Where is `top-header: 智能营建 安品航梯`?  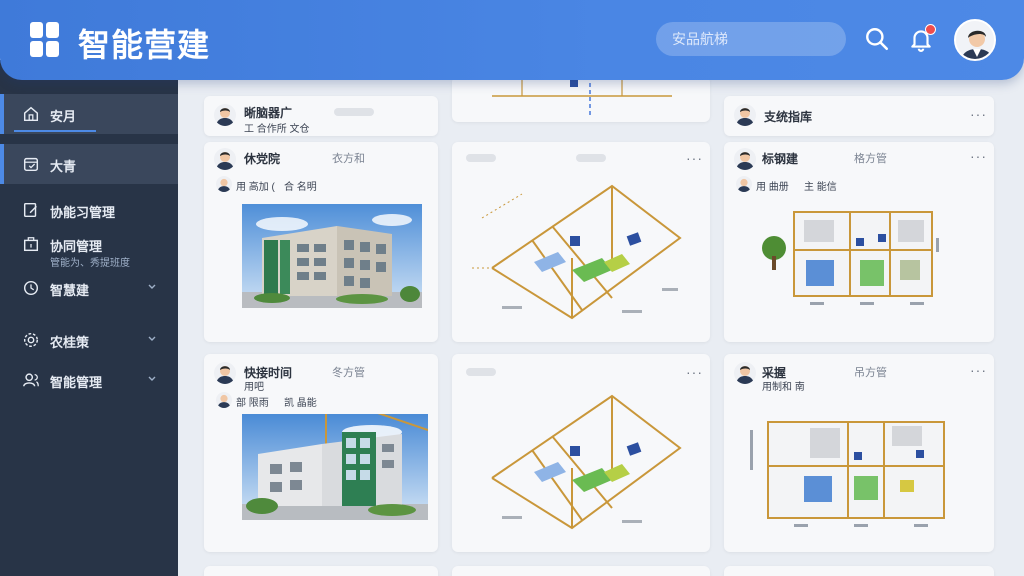
top-header: 智能营建 安品航梯 is located at coordinates (512, 40).